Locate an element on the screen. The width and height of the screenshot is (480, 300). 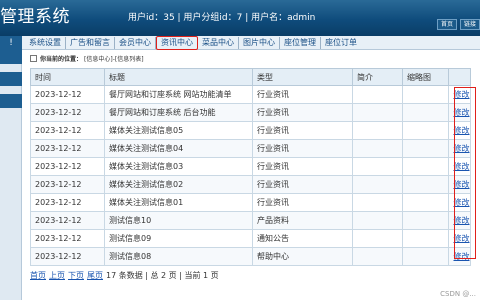
nav-news: 资讯中心 is located at coordinates (177, 43).